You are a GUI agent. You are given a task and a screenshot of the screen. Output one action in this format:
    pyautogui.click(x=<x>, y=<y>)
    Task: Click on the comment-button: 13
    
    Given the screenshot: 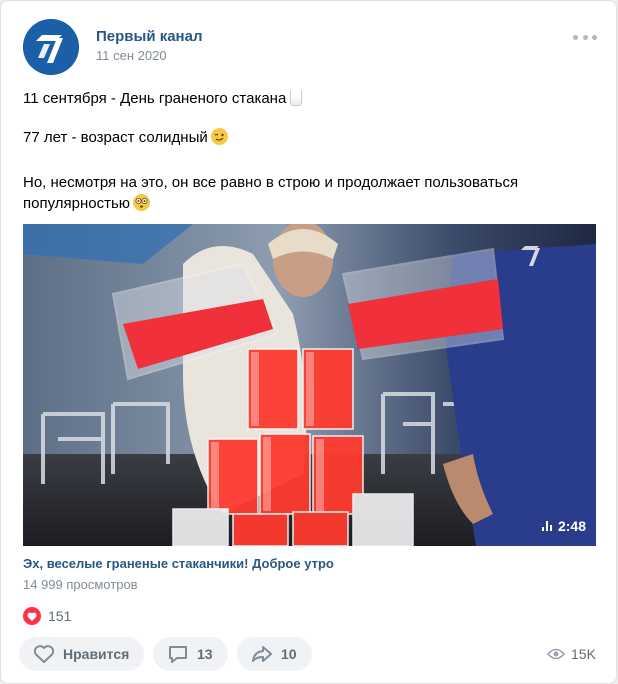 What is the action you would take?
    pyautogui.click(x=190, y=654)
    